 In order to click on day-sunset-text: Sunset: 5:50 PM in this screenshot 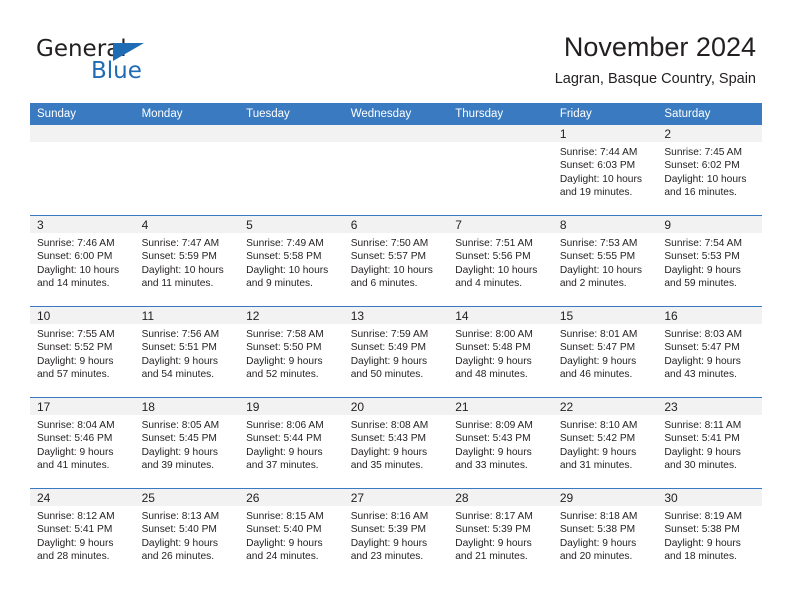, I will do `click(284, 348)`.